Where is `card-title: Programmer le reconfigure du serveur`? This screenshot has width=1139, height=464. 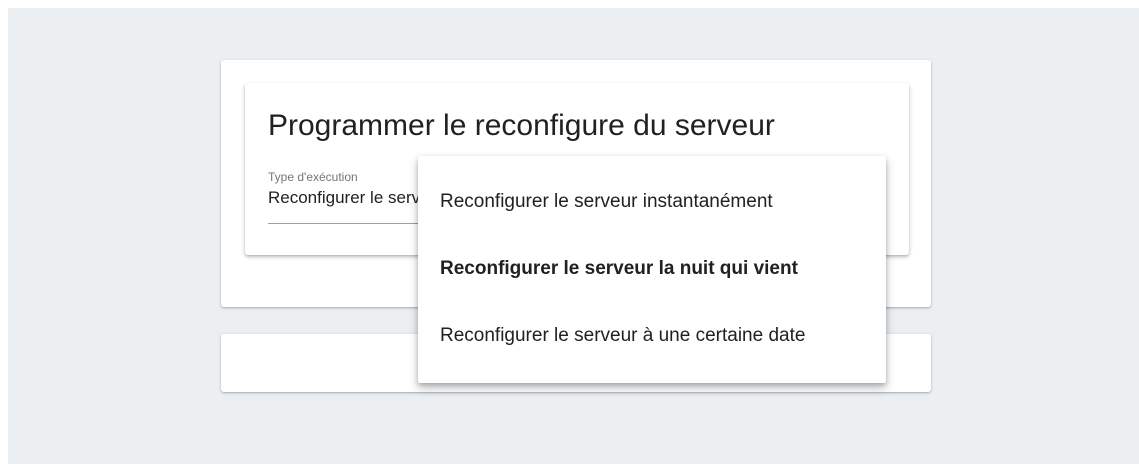 card-title: Programmer le reconfigure du serveur is located at coordinates (521, 125).